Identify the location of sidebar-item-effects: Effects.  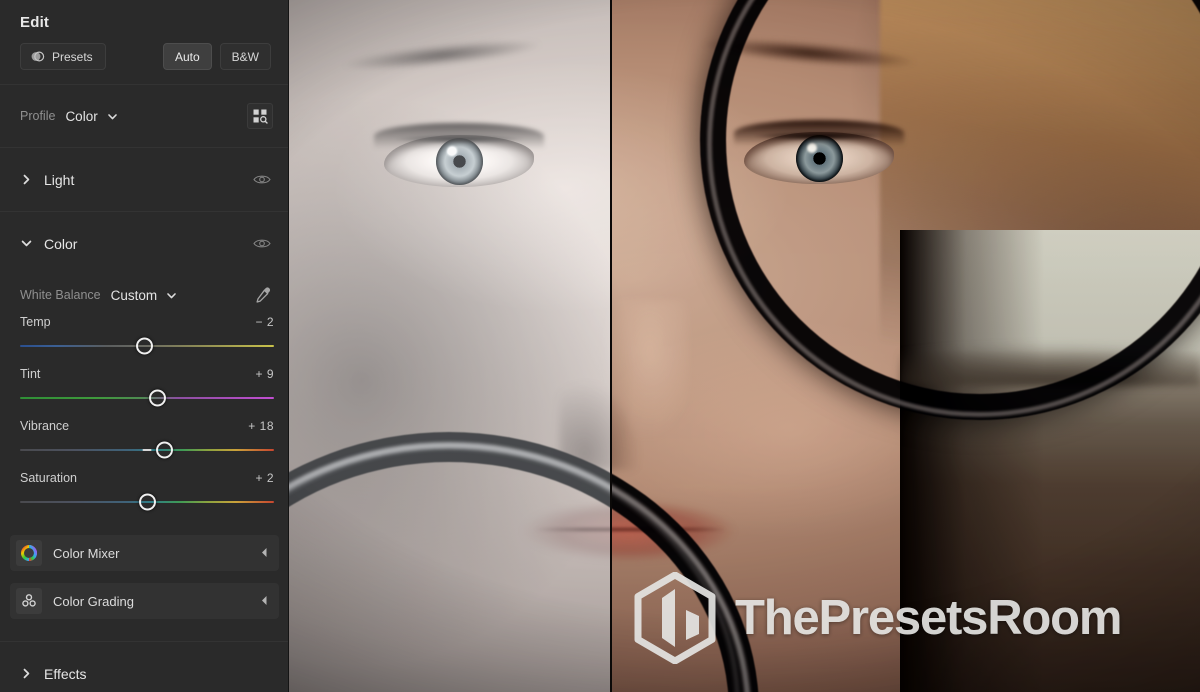
(144, 667).